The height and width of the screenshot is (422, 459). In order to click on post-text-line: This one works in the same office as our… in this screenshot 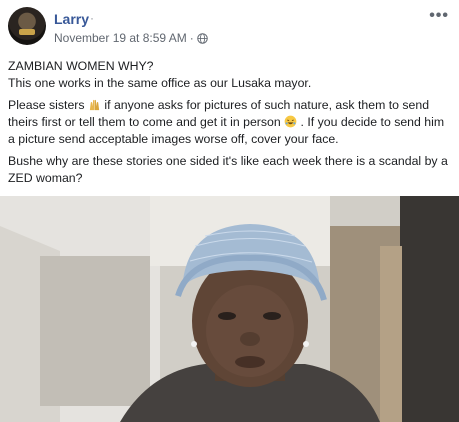, I will do `click(160, 83)`.